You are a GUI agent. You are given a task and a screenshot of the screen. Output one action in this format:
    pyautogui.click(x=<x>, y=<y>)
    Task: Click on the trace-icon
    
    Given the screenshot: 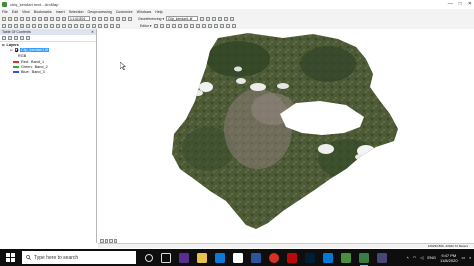 What is the action you would take?
    pyautogui.click(x=179, y=25)
    